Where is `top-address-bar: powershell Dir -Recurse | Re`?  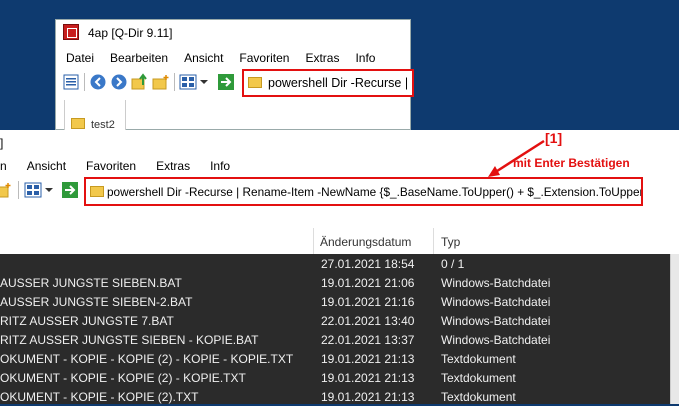
top-address-bar: powershell Dir -Recurse | Re is located at coordinates (328, 83).